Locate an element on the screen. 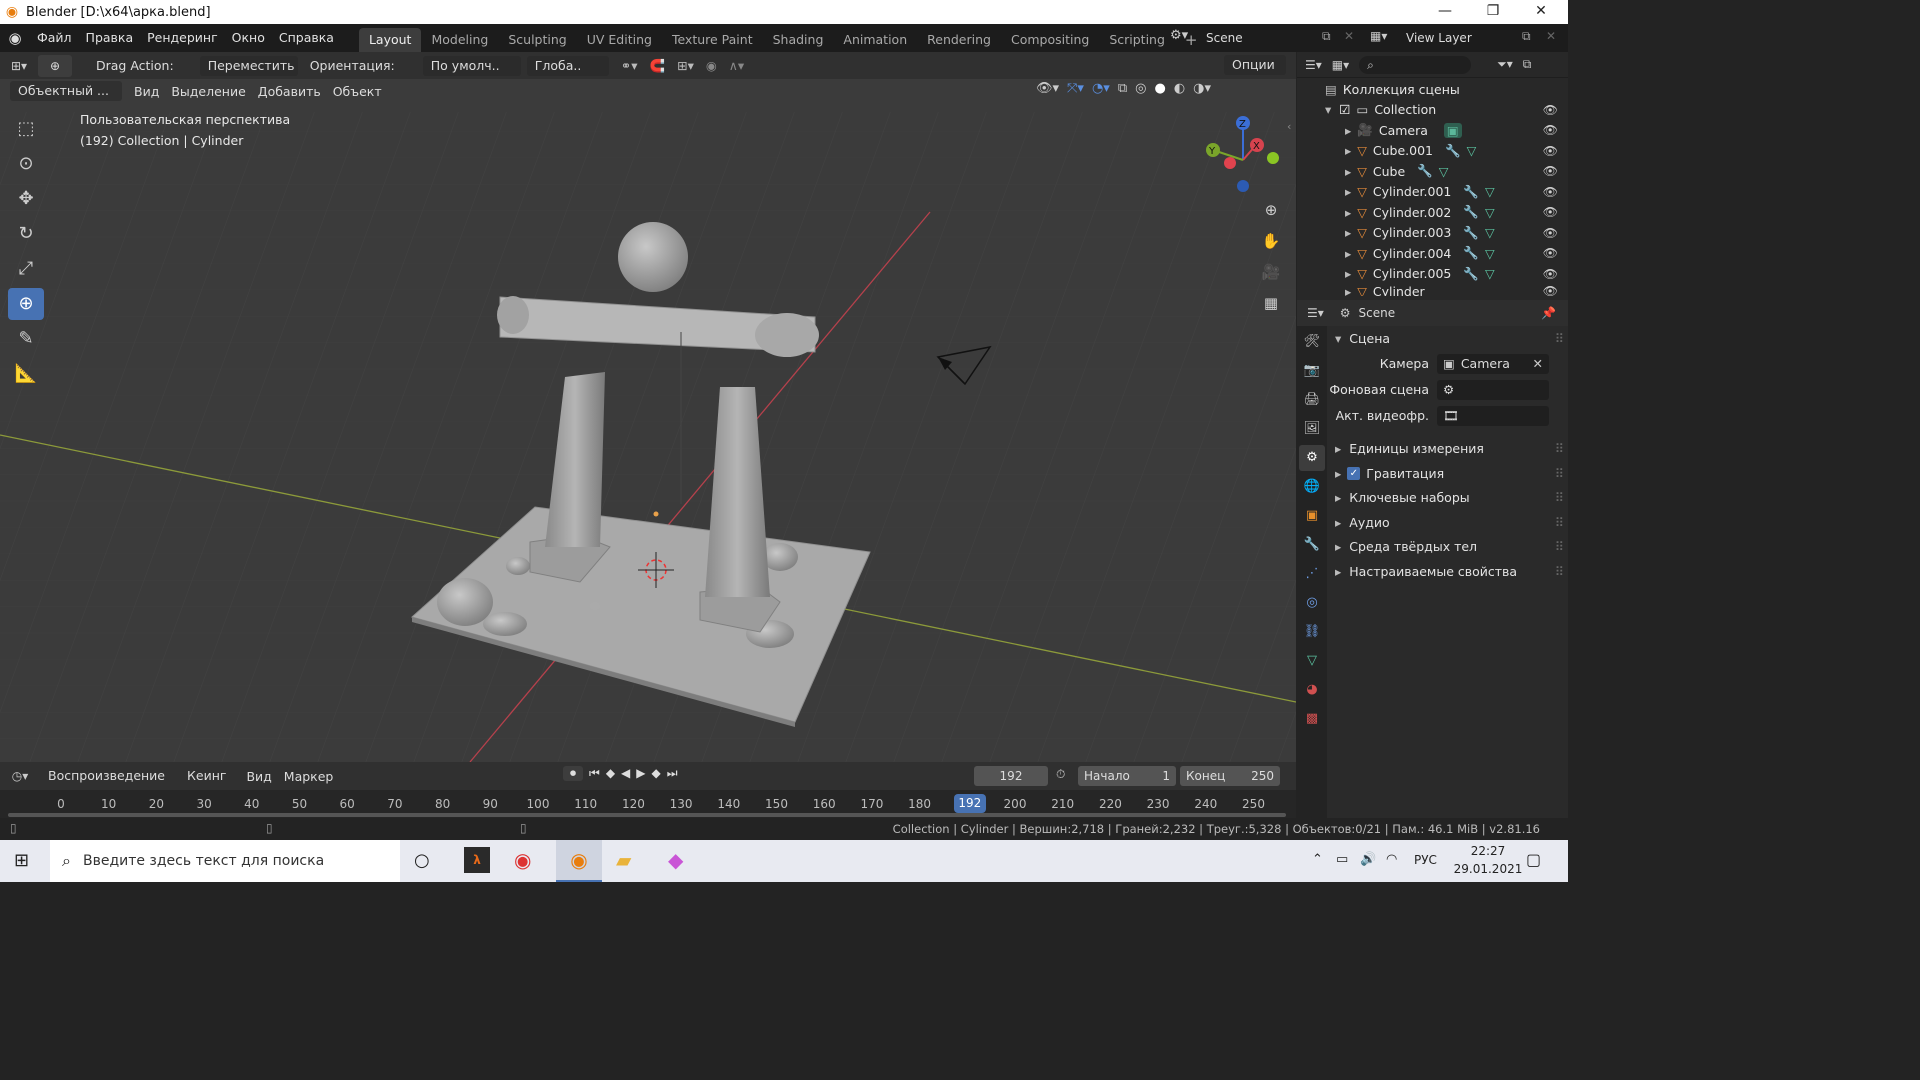 The height and width of the screenshot is (1080, 1920). menu-add: Добавить is located at coordinates (289, 91).